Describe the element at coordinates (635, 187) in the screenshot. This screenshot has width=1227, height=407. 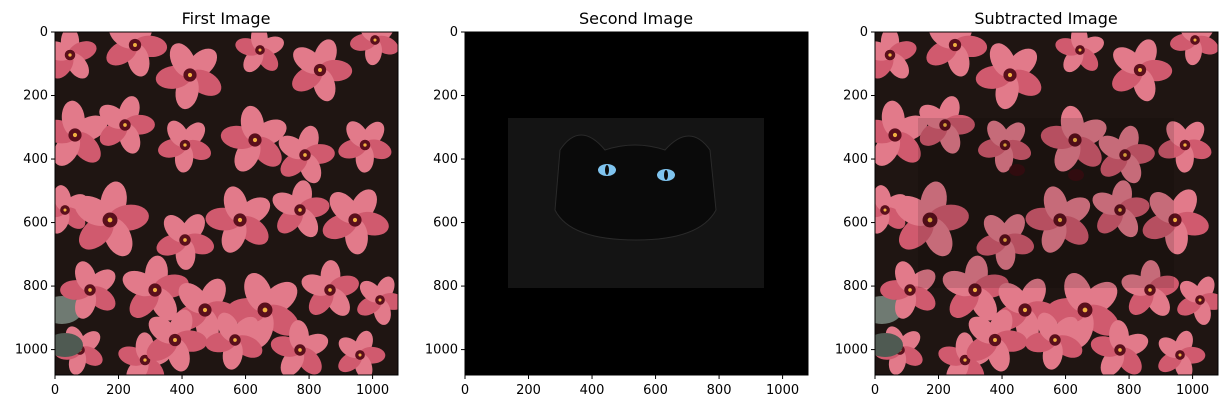
I see `cat-silhouette` at that location.